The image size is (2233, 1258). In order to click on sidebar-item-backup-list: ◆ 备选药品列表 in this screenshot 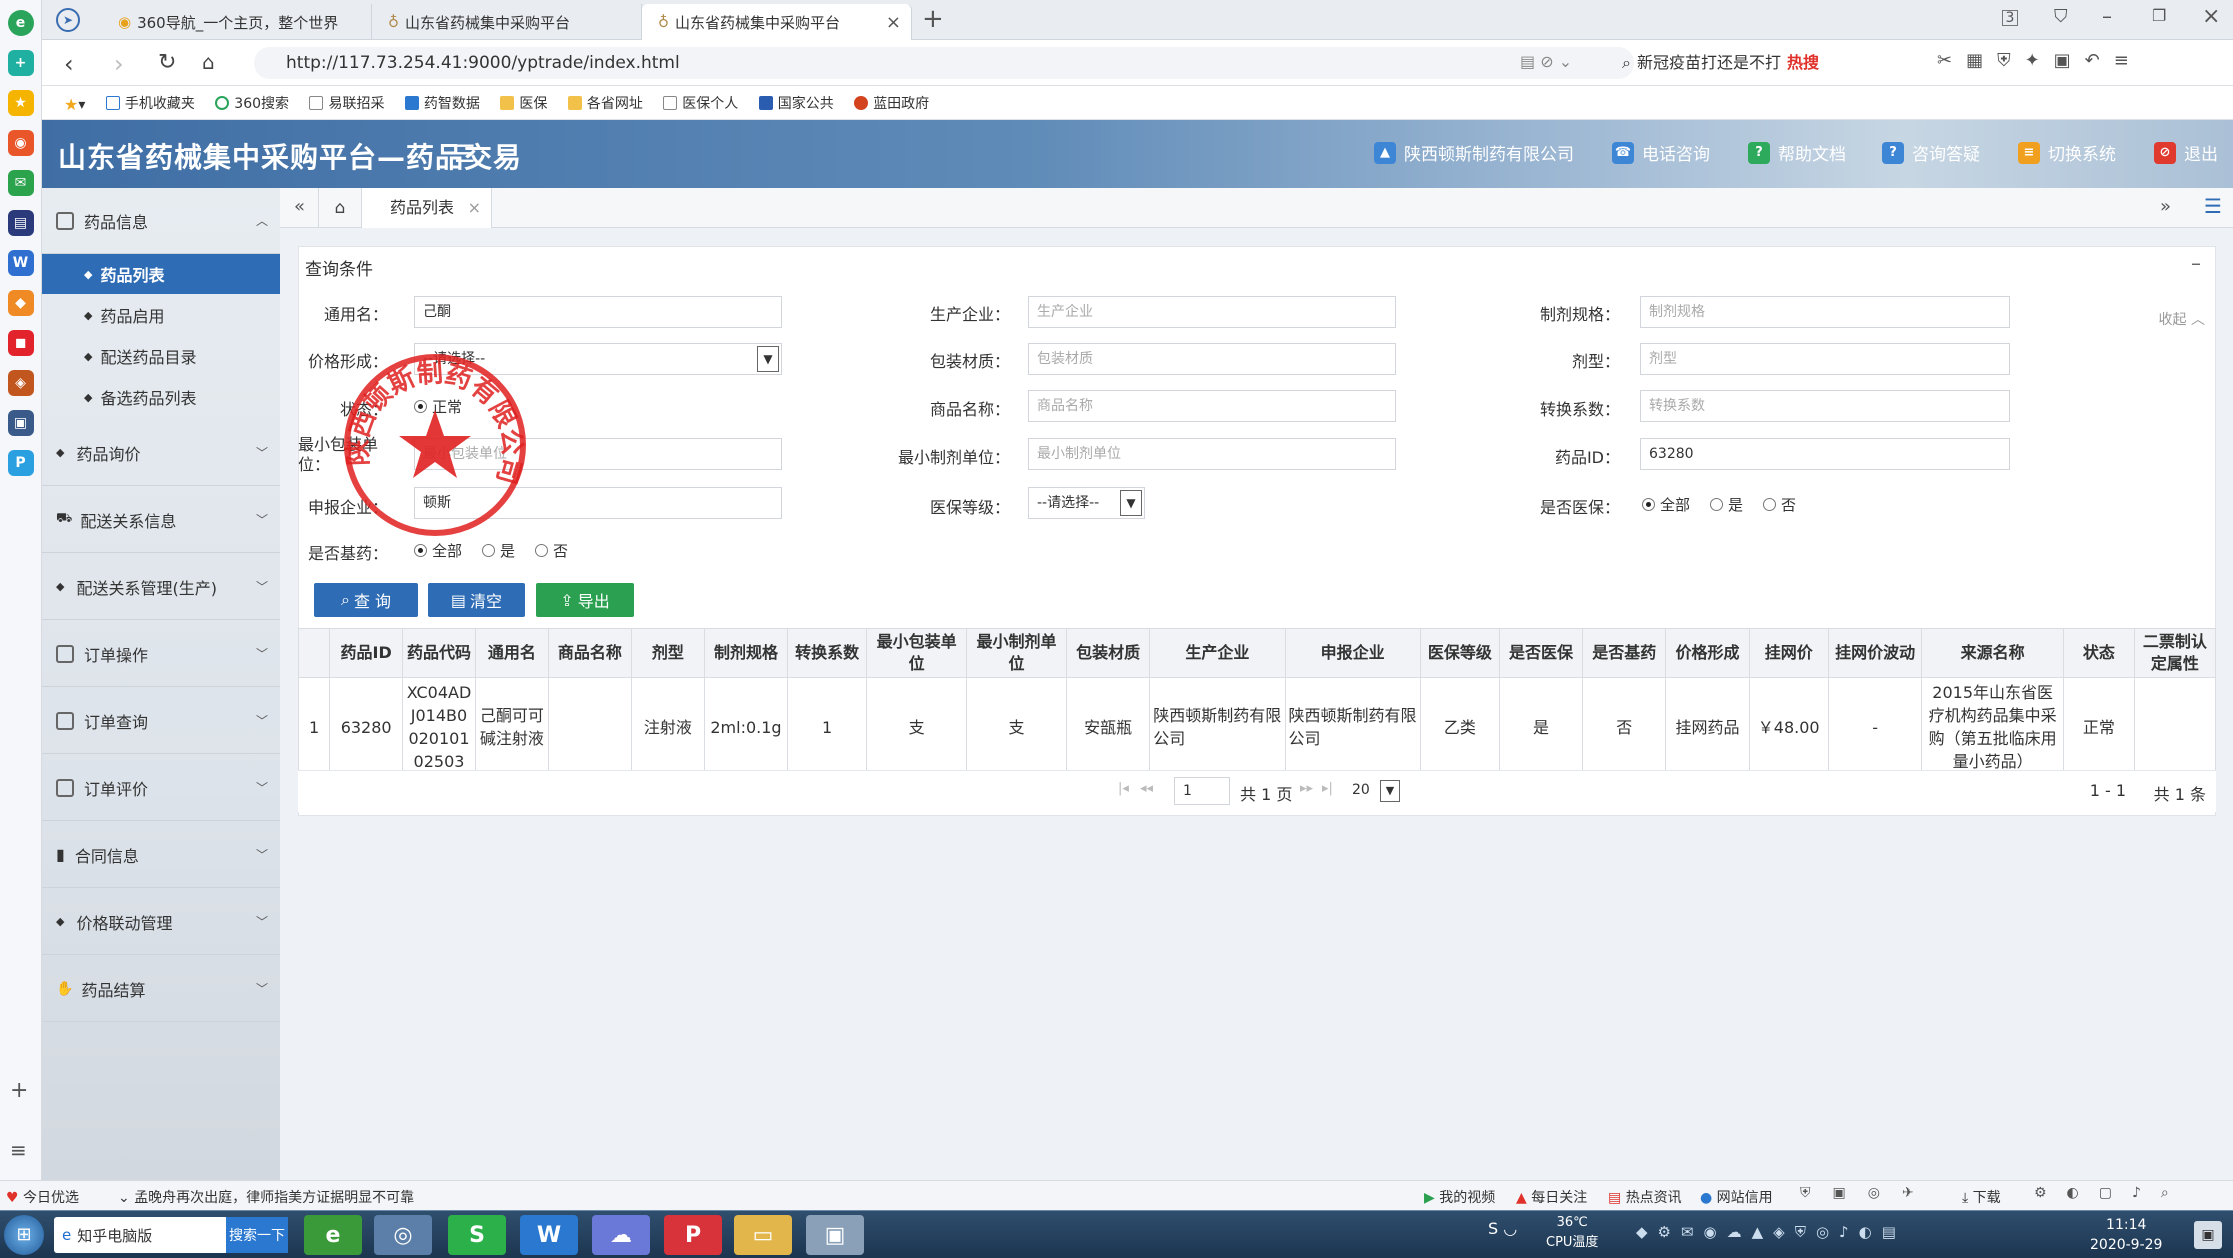, I will do `click(161, 397)`.